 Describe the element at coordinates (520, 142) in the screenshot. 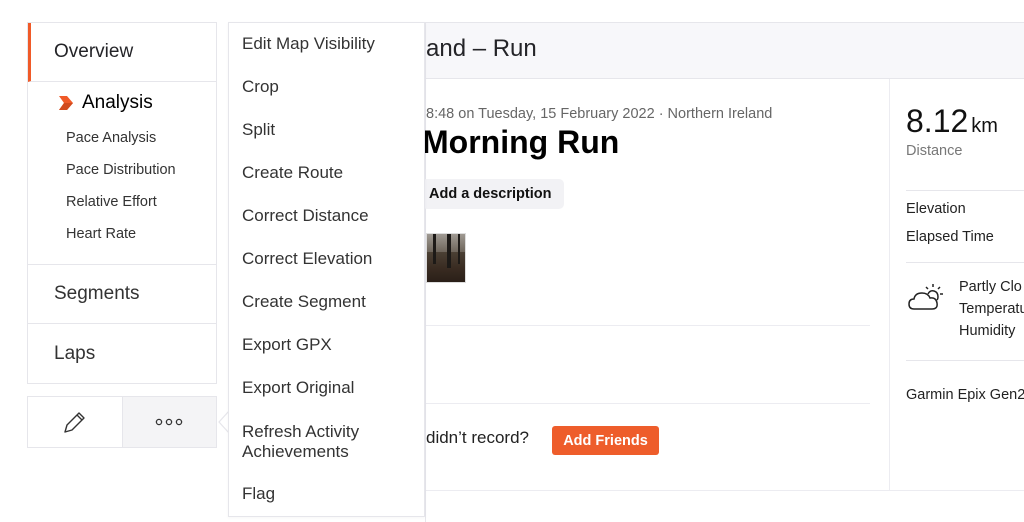

I see `activity-title: Morning Run` at that location.